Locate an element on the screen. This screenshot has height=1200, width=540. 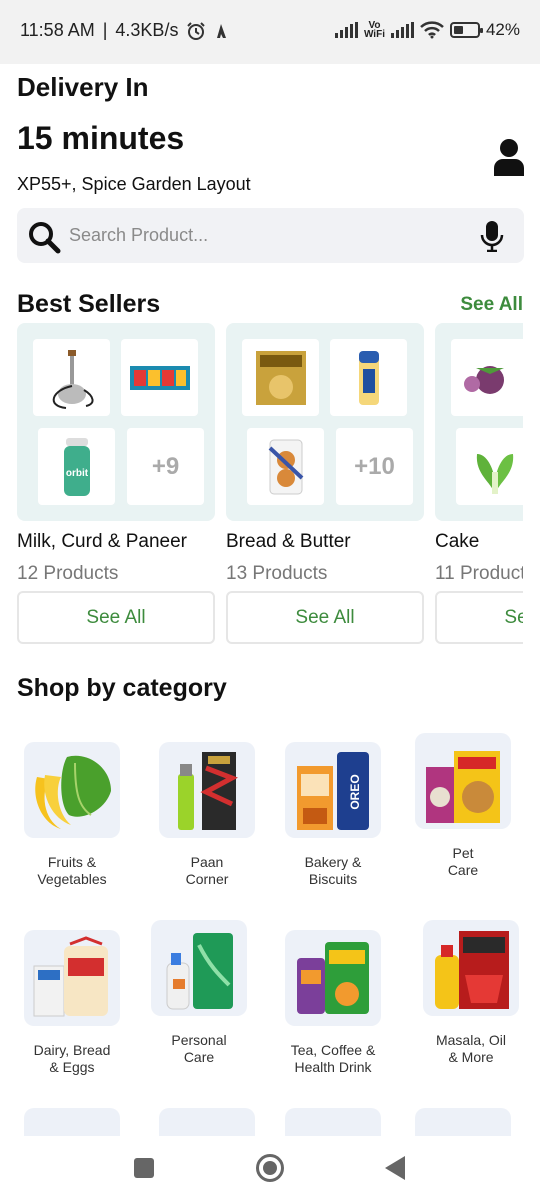
seller-card-image-grid: orbit +9 is located at coordinates (116, 422).